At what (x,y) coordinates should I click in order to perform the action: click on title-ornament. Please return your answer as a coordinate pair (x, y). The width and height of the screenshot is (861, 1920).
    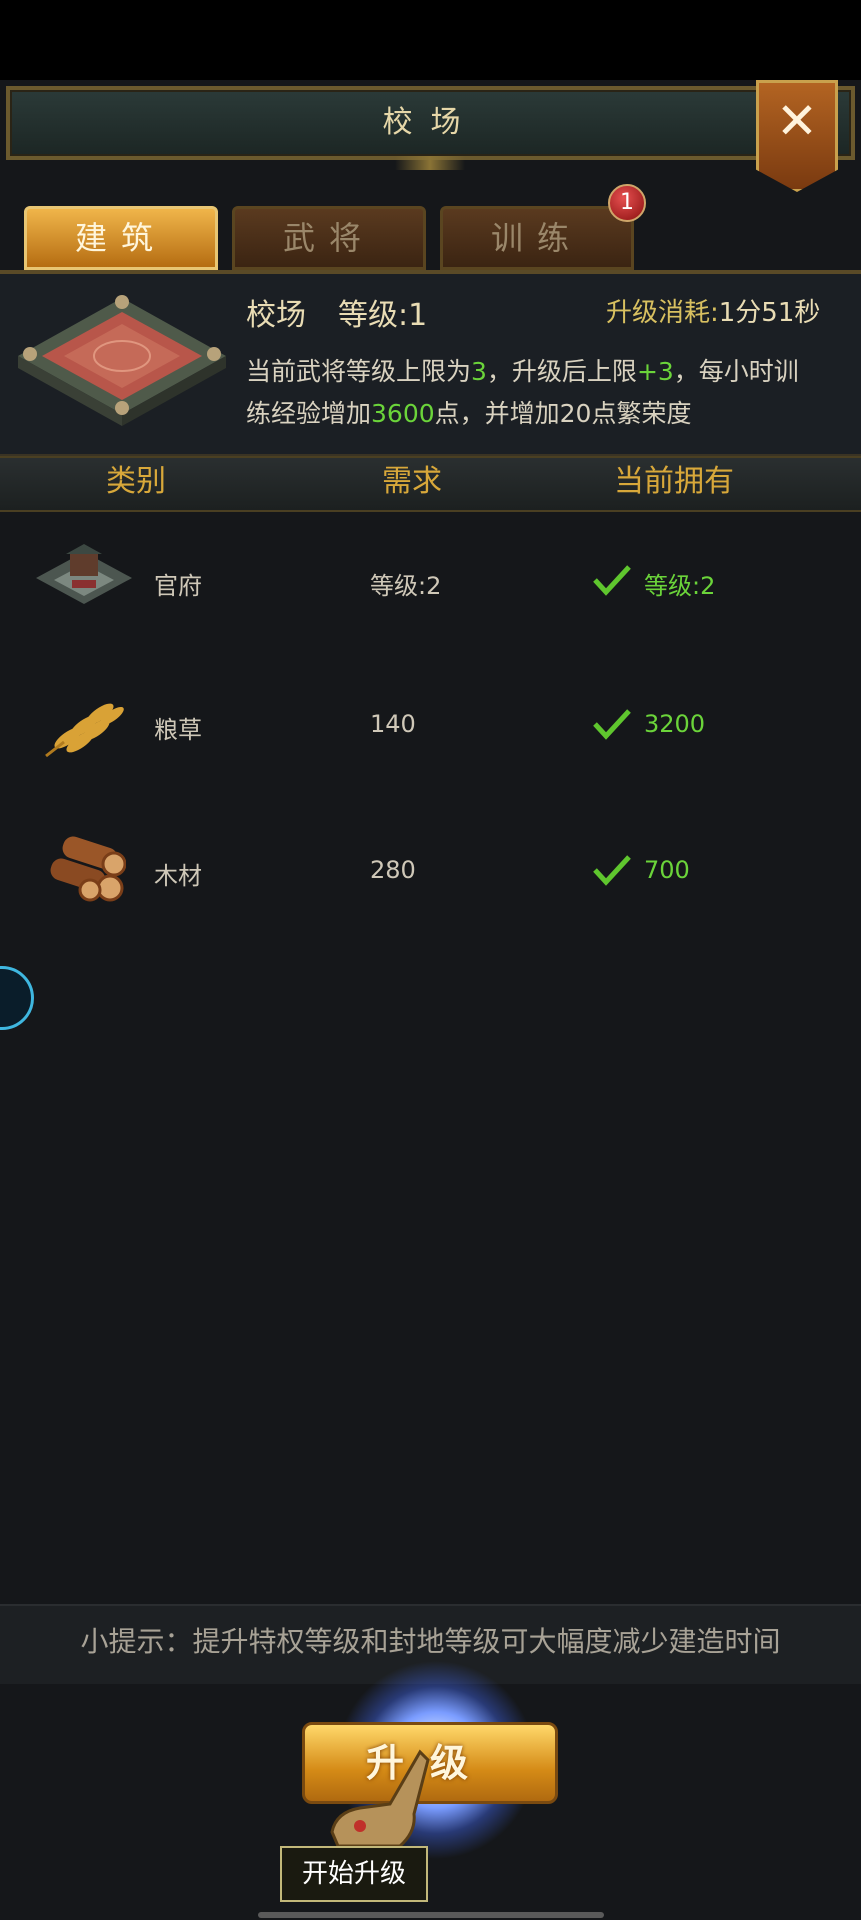
    Looking at the image, I should click on (430, 163).